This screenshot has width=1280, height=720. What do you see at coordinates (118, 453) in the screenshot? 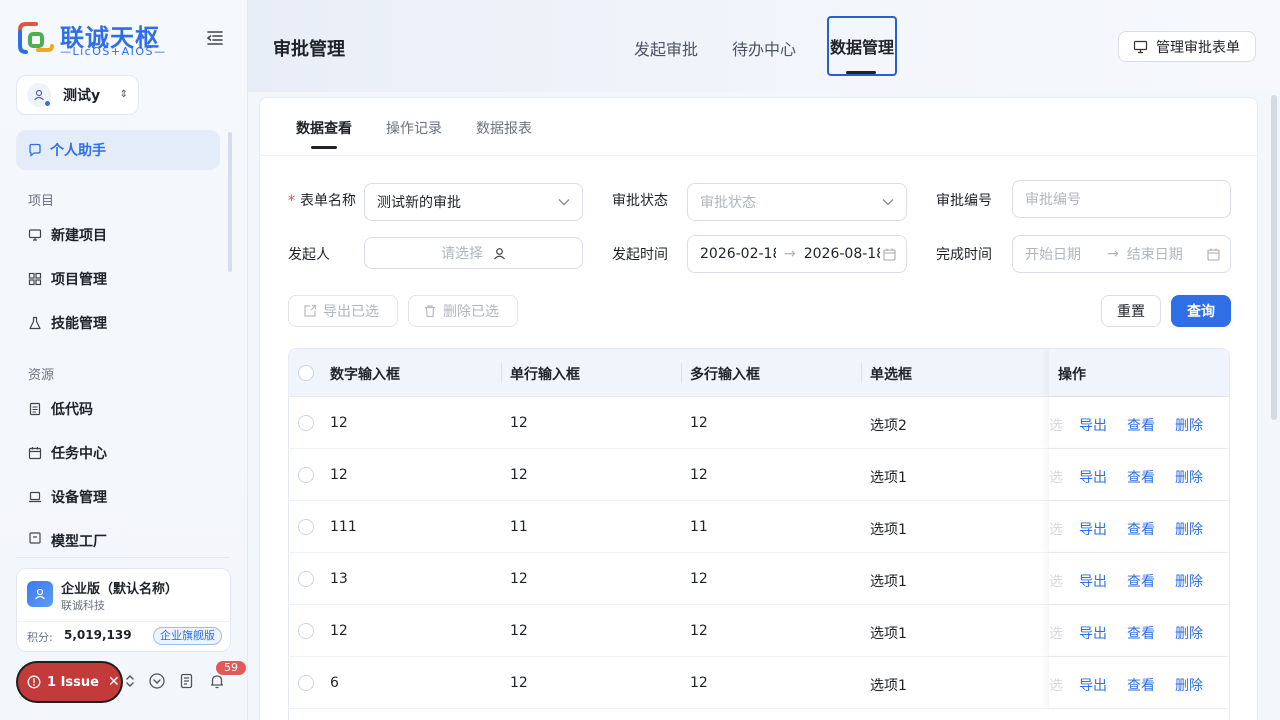
I see `sidebar-item-task-center: 任务中心` at bounding box center [118, 453].